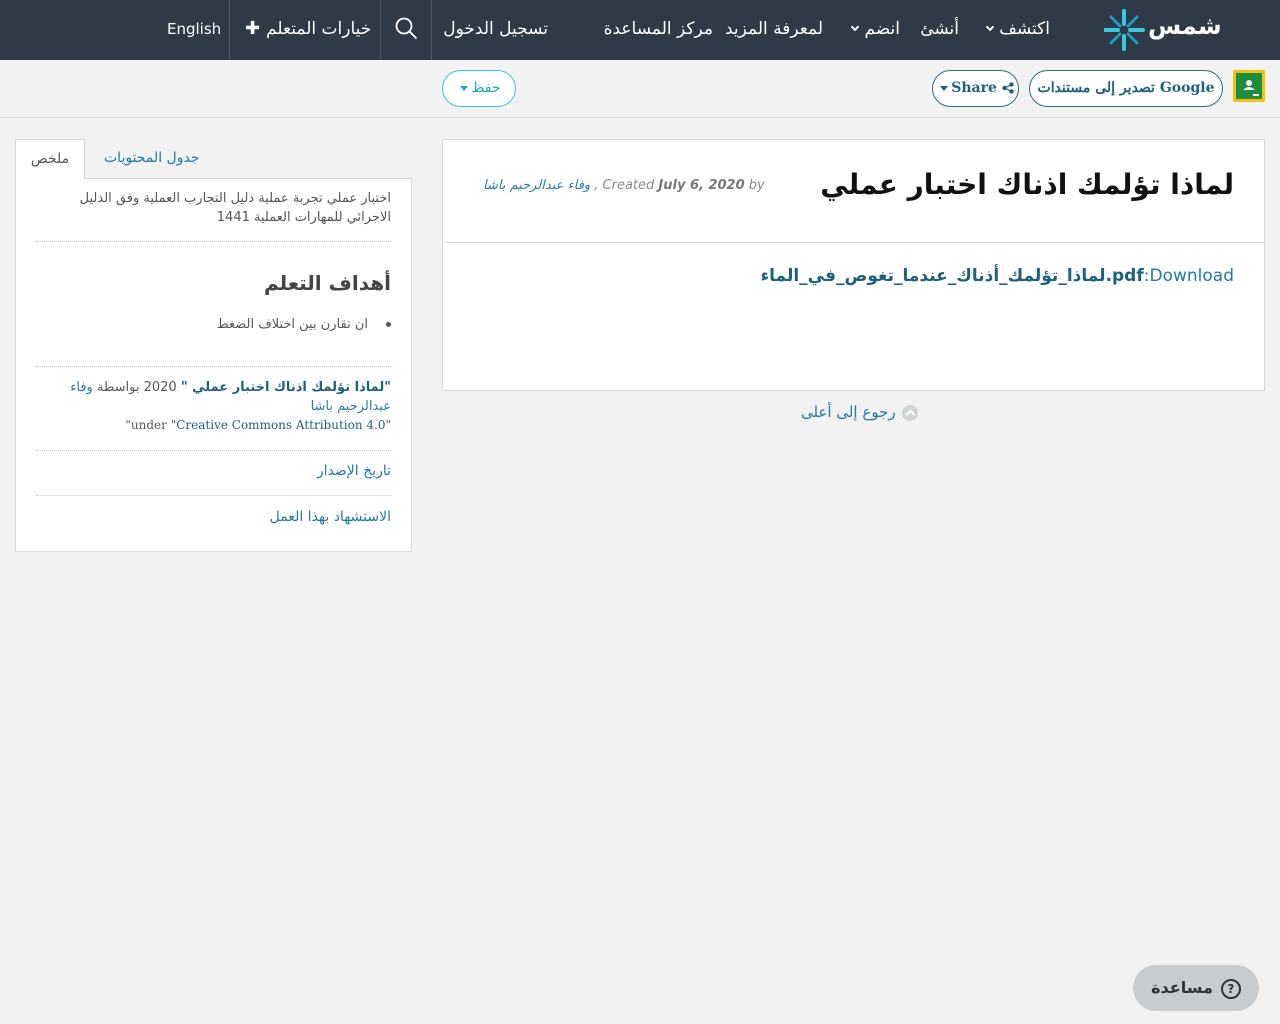 Image resolution: width=1280 pixels, height=1024 pixels. I want to click on save-button-label: حفظ, so click(486, 88).